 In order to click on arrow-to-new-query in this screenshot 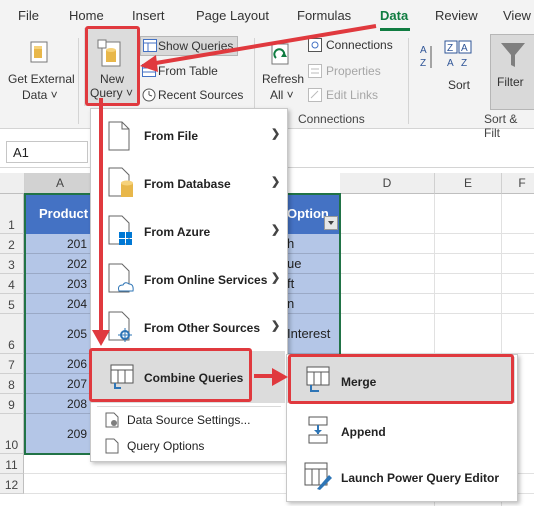, I will do `click(263, 45)`.